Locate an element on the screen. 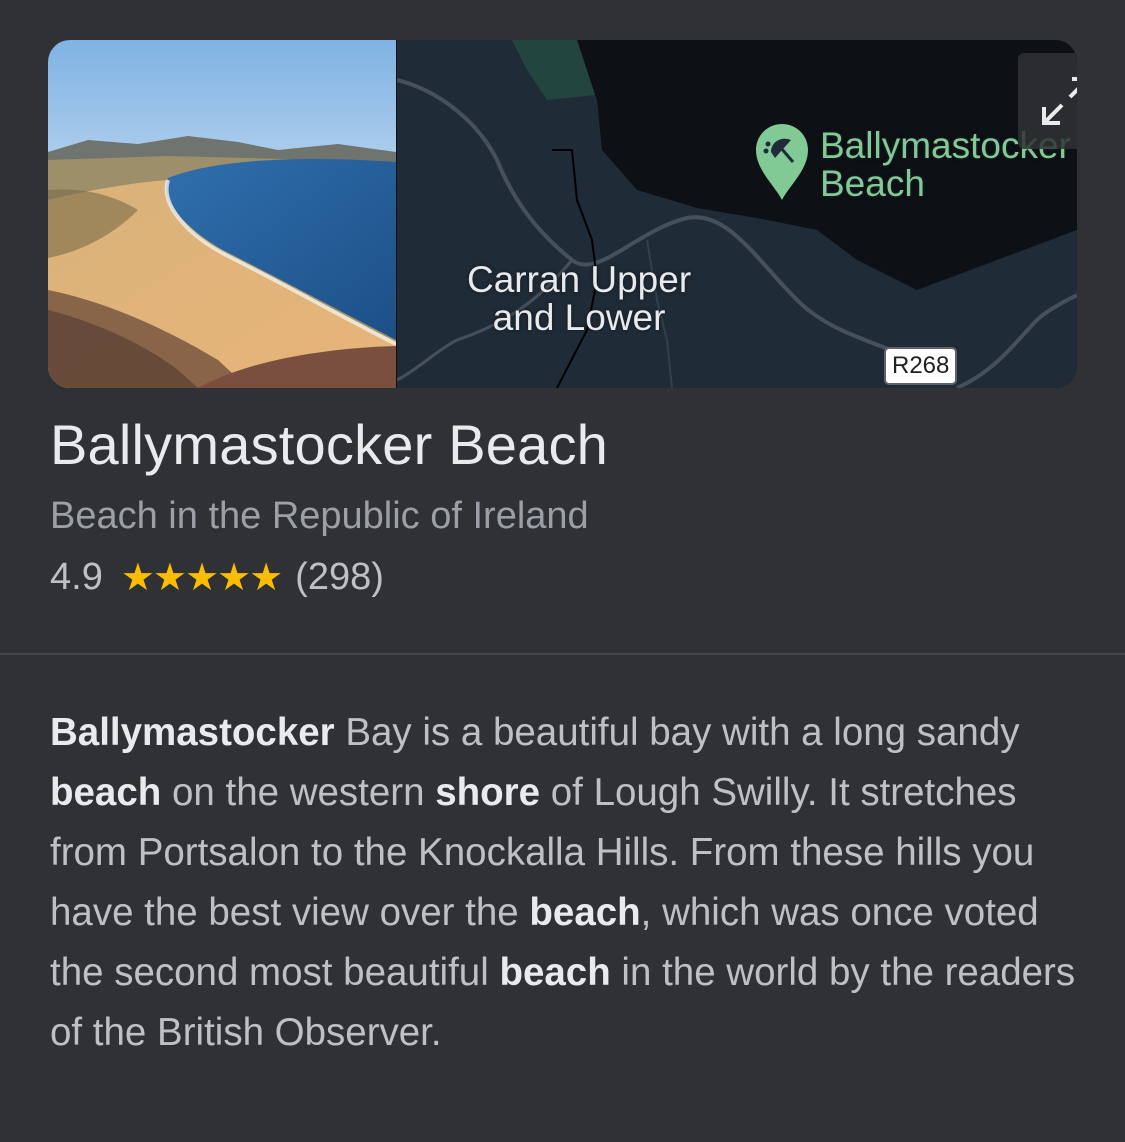 The width and height of the screenshot is (1125, 1142). description-keyword: shore is located at coordinates (488, 792).